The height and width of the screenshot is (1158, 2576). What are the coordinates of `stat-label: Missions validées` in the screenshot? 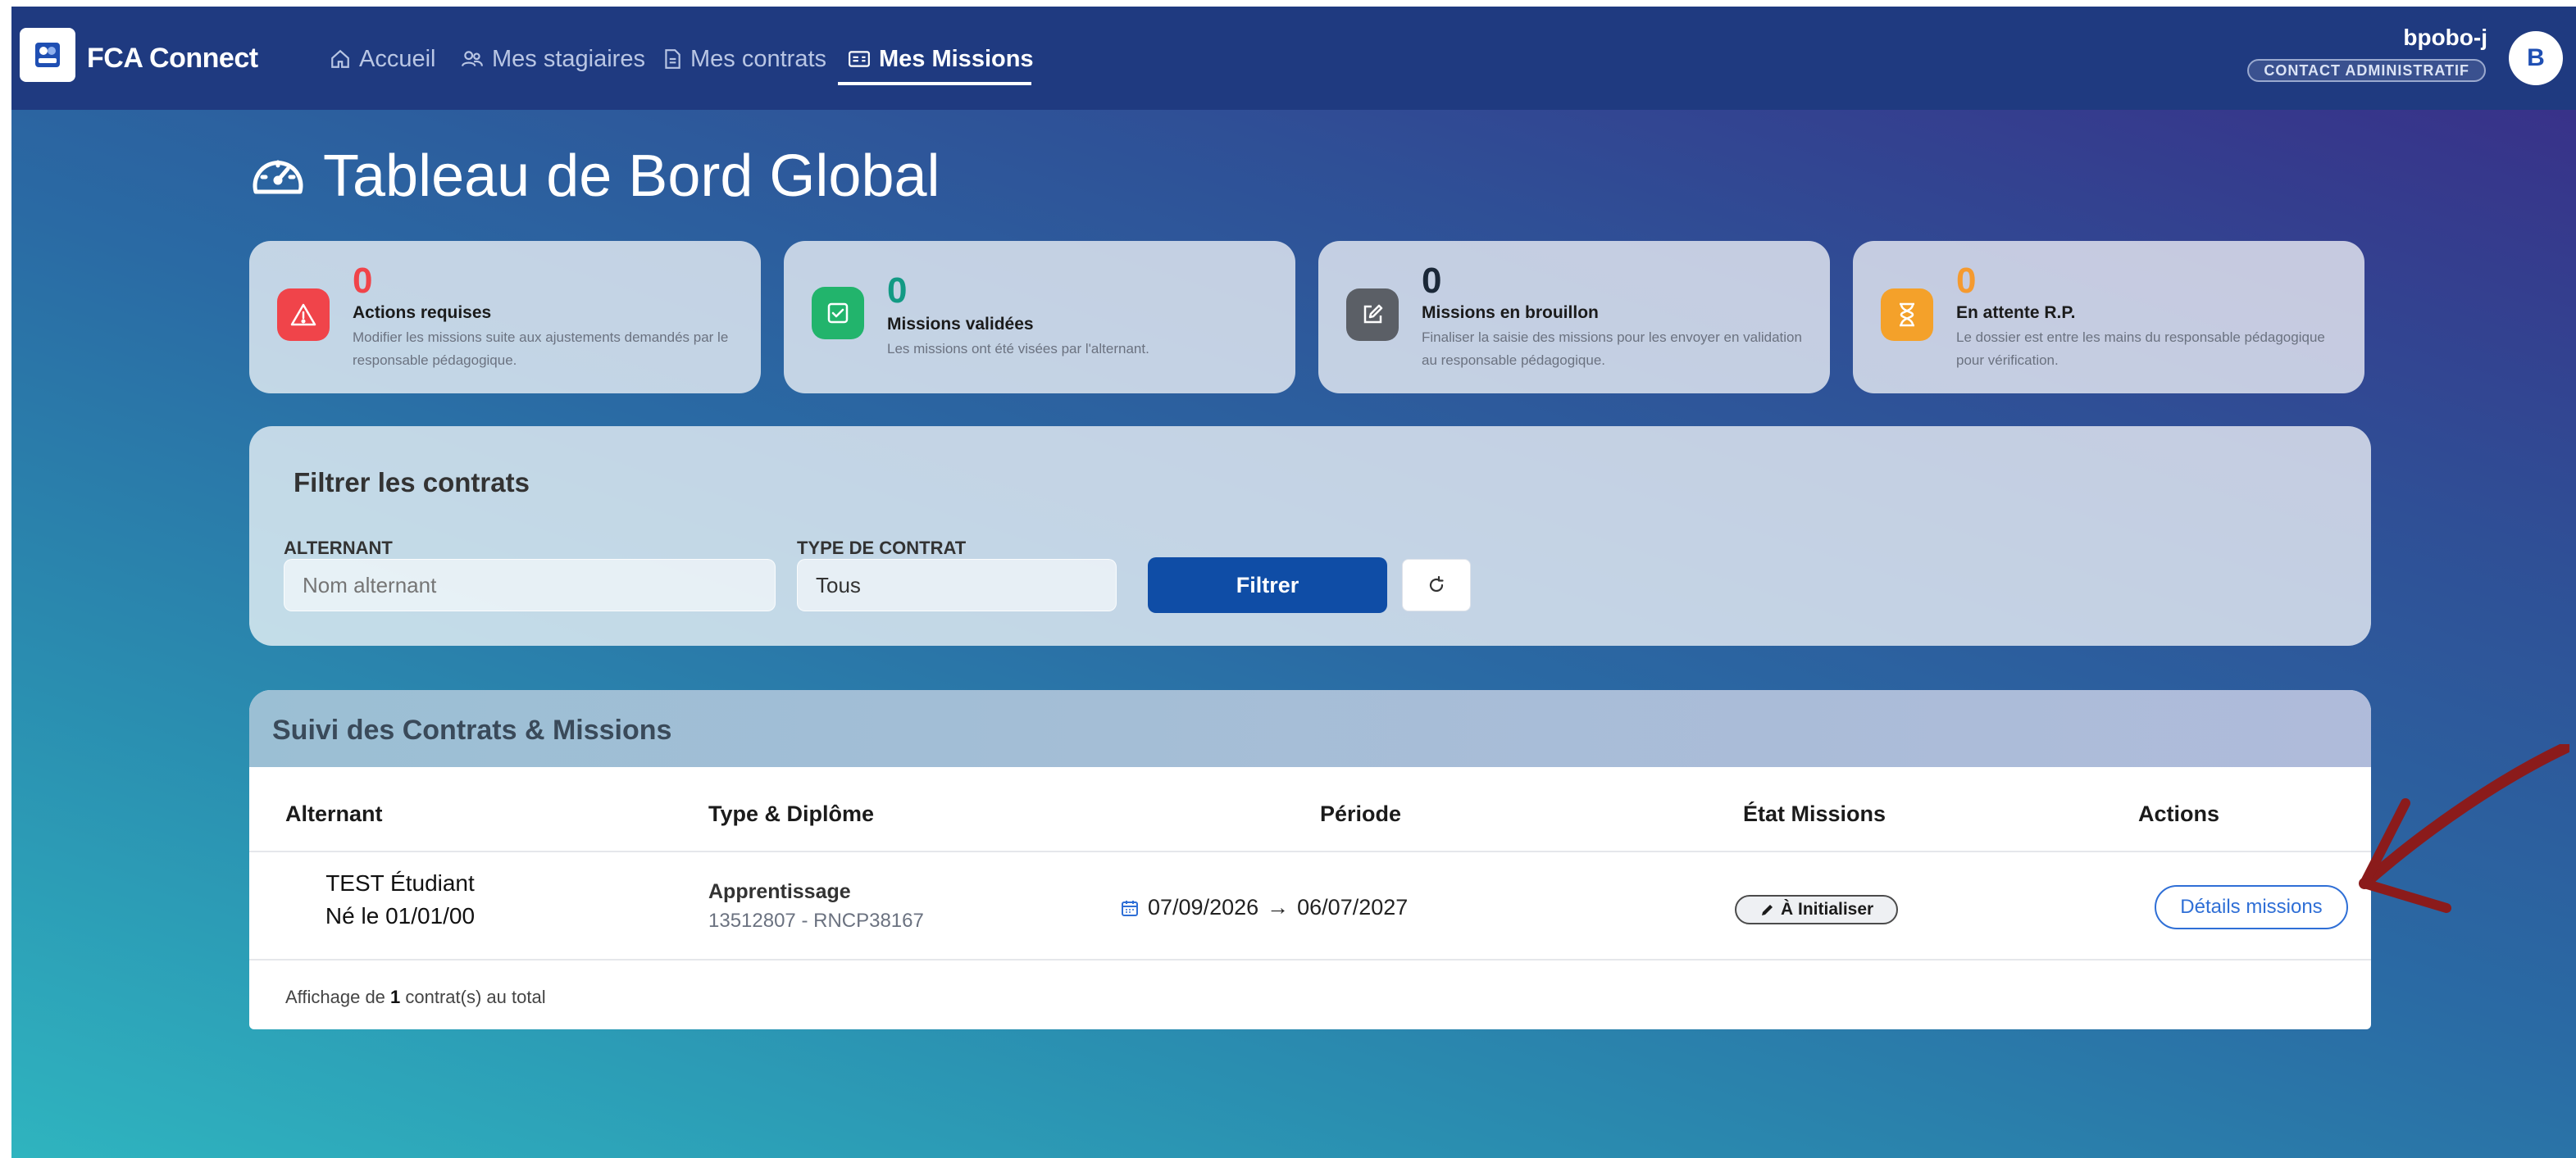 It's located at (960, 324).